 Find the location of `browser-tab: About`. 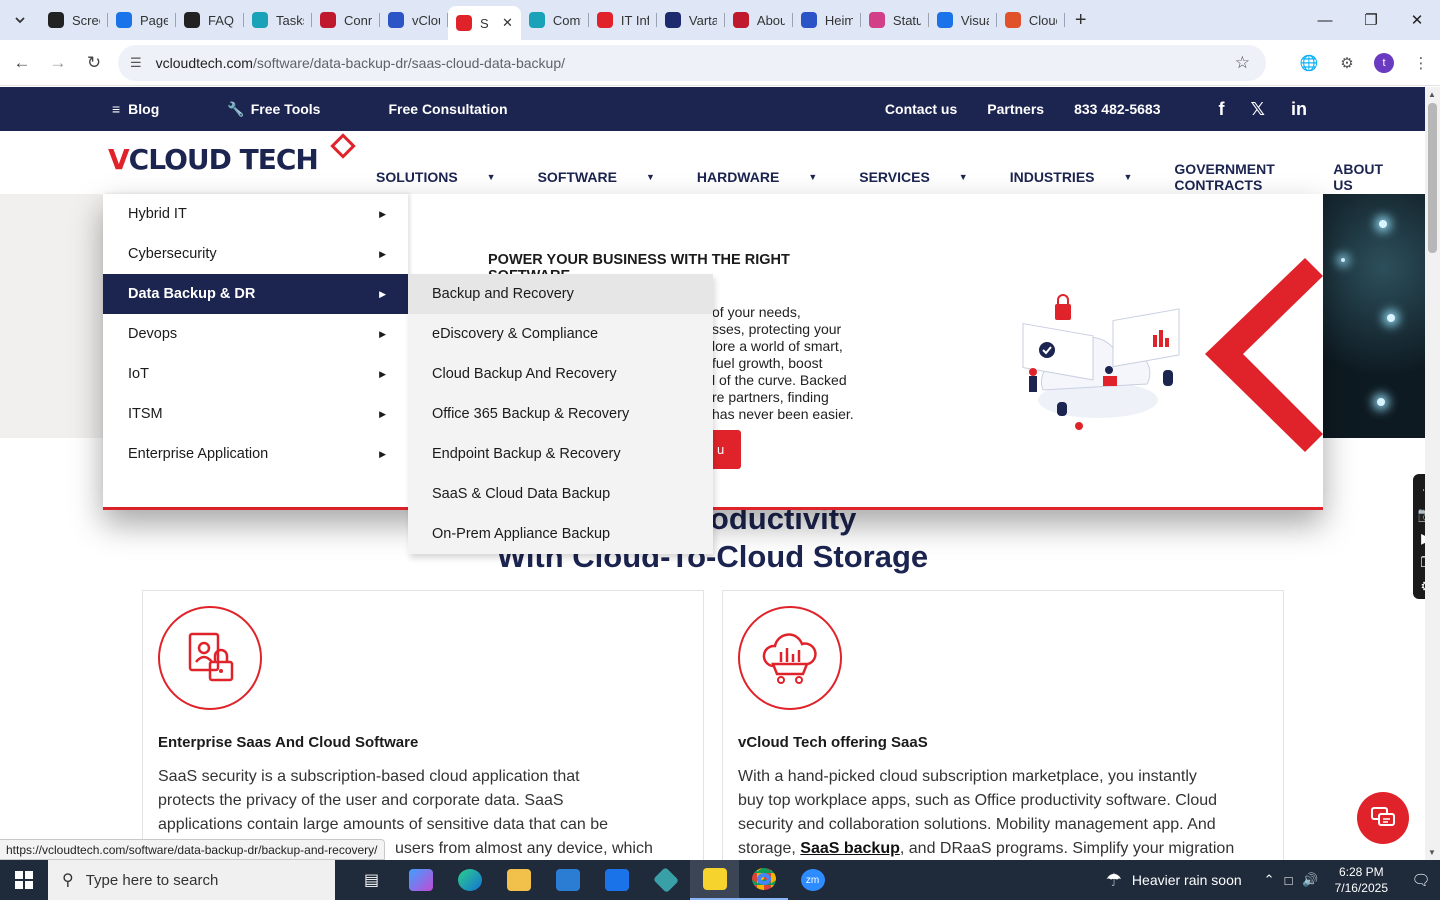

browser-tab: About is located at coordinates (759, 20).